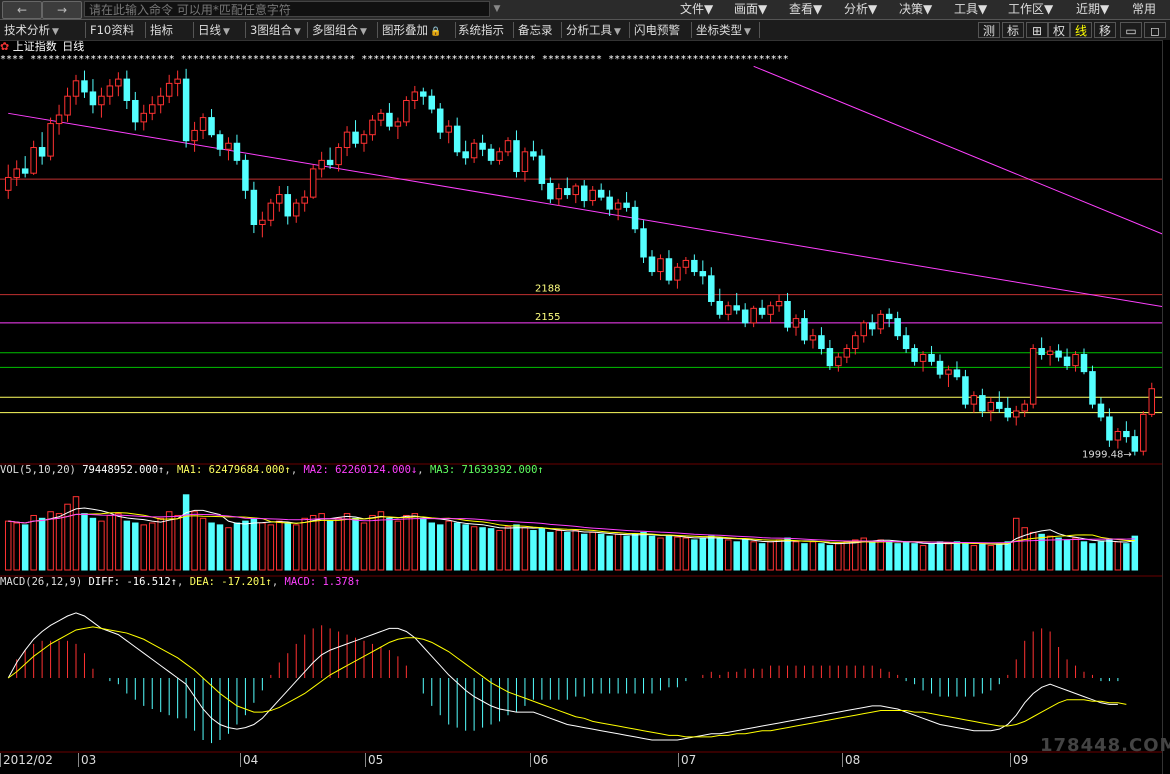 This screenshot has width=1170, height=774. I want to click on tool-tech-analysis: 技术分析 ▼, so click(44, 30).